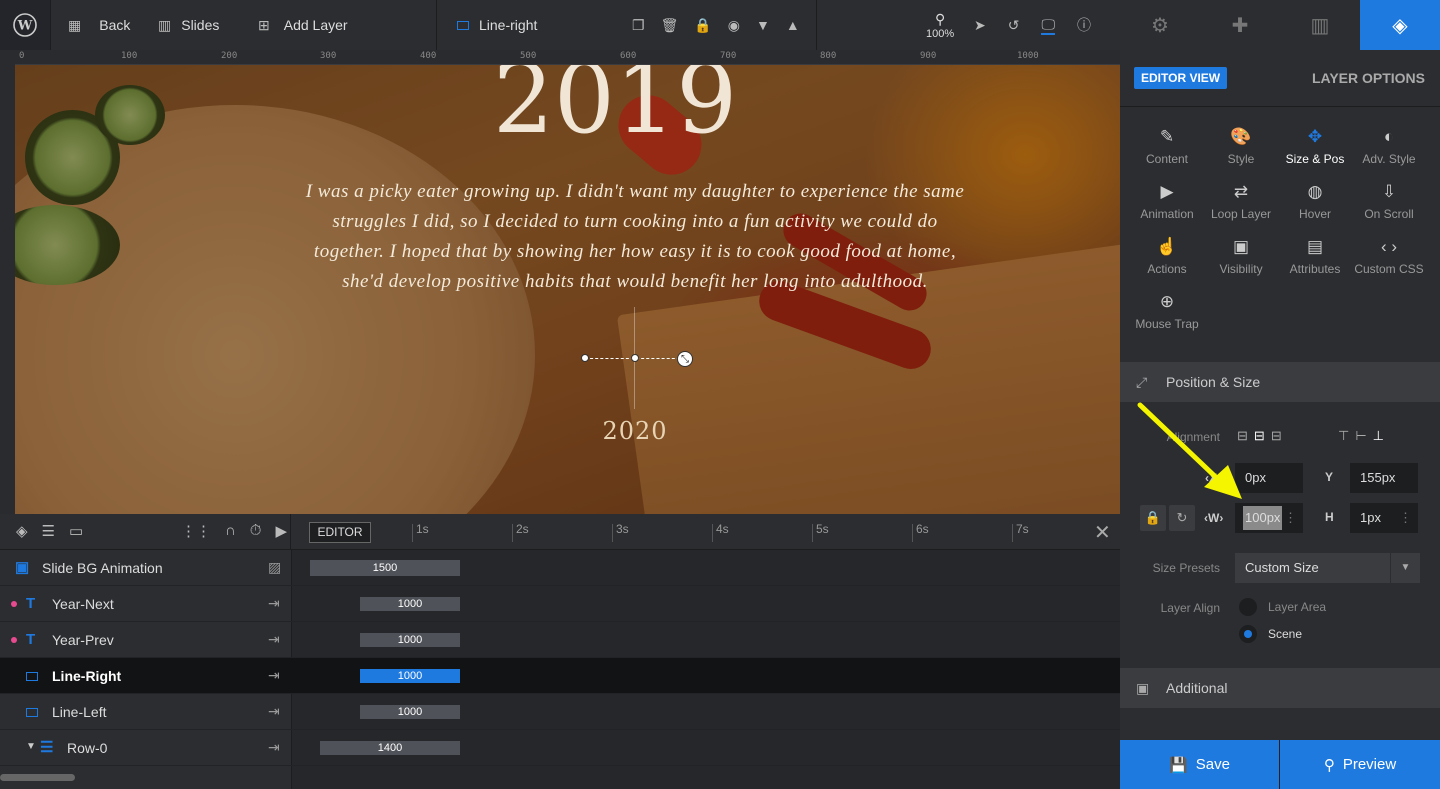 This screenshot has height=789, width=1440. What do you see at coordinates (685, 359) in the screenshot?
I see `resize-corner-icon: ⤡` at bounding box center [685, 359].